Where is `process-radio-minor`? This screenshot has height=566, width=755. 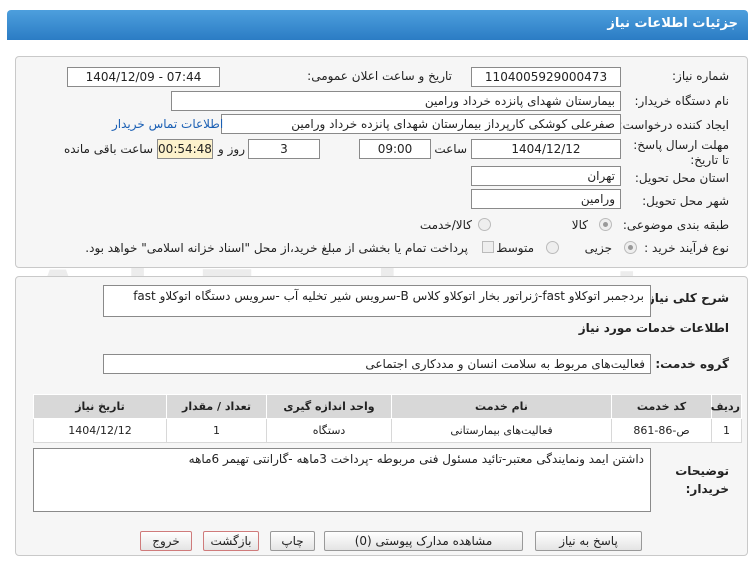
process-radio-minor is located at coordinates (630, 247).